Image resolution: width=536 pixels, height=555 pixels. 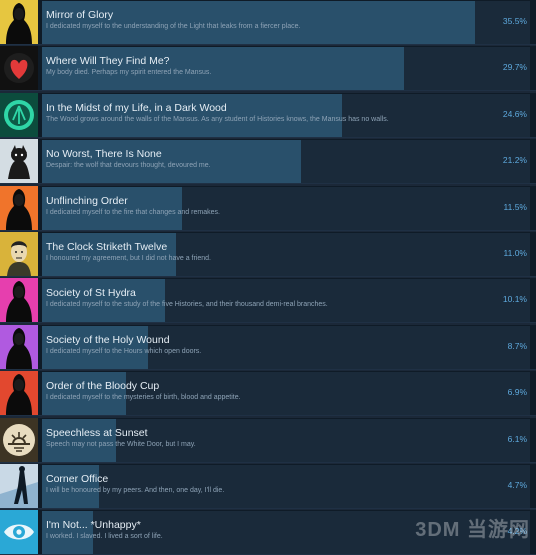 I want to click on unlock-percentage: 6.9%, so click(x=517, y=392).